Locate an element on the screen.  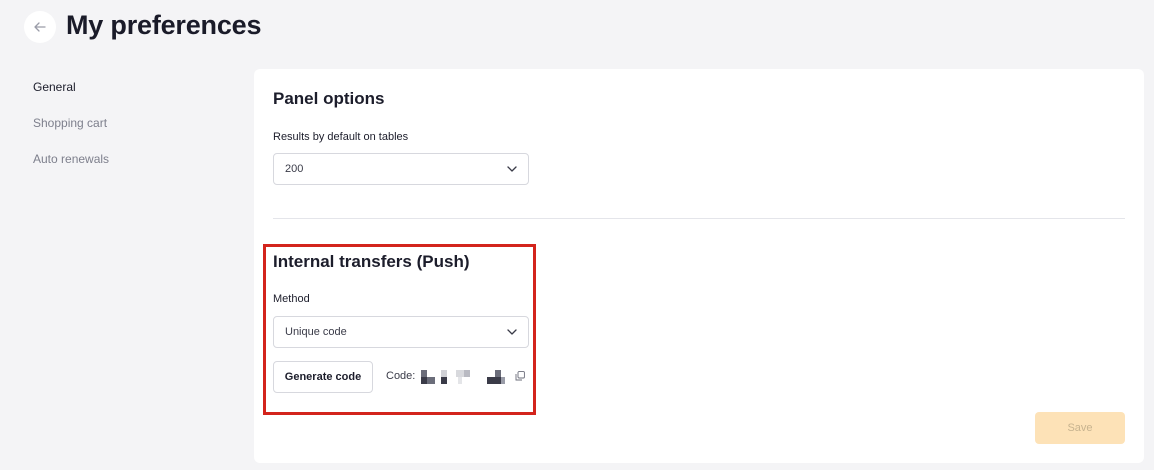
panel-options-title: Panel options is located at coordinates (329, 98).